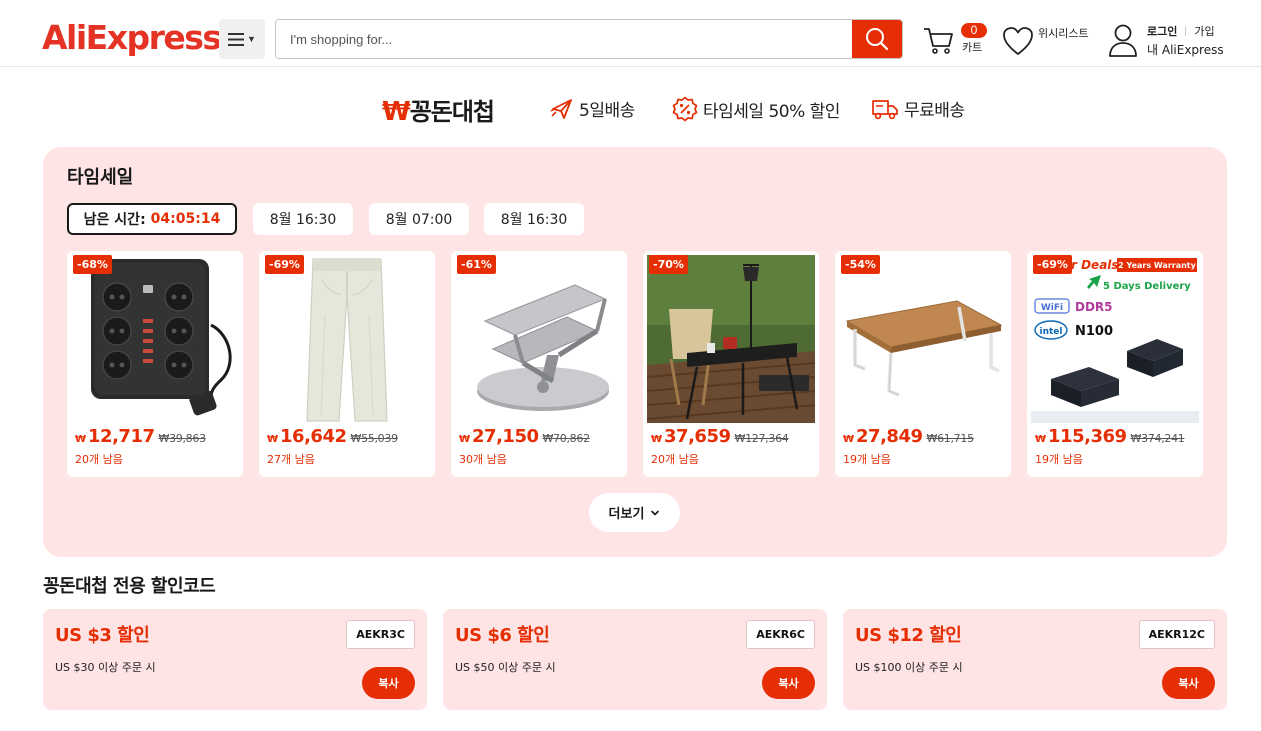 The width and height of the screenshot is (1261, 731). I want to click on caret-down-icon: ▼, so click(251, 39).